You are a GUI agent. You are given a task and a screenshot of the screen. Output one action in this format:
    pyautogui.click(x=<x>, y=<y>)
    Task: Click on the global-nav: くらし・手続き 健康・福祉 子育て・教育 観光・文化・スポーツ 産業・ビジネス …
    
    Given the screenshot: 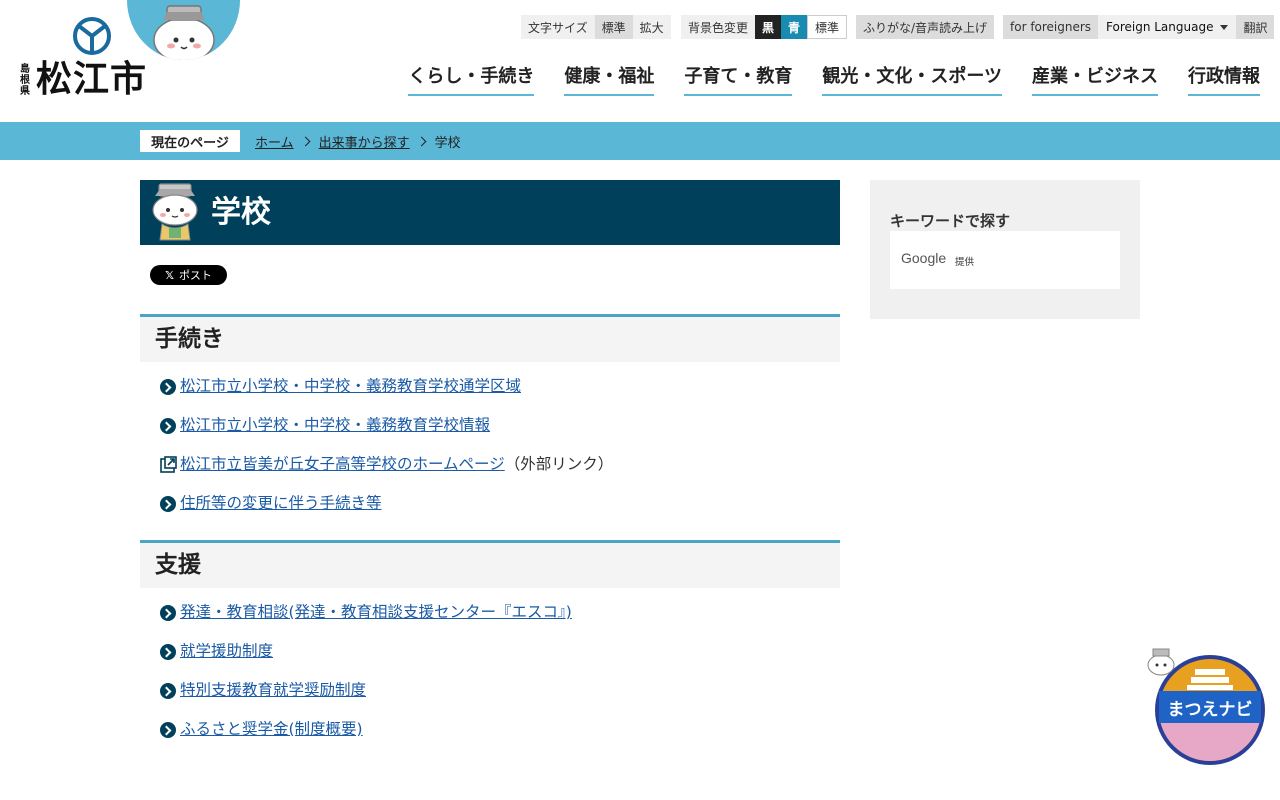 What is the action you would take?
    pyautogui.click(x=834, y=79)
    